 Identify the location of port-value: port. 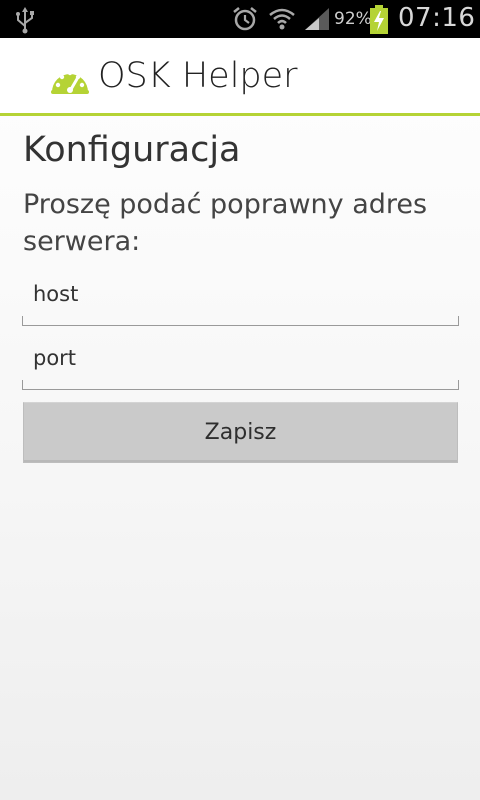
(55, 358).